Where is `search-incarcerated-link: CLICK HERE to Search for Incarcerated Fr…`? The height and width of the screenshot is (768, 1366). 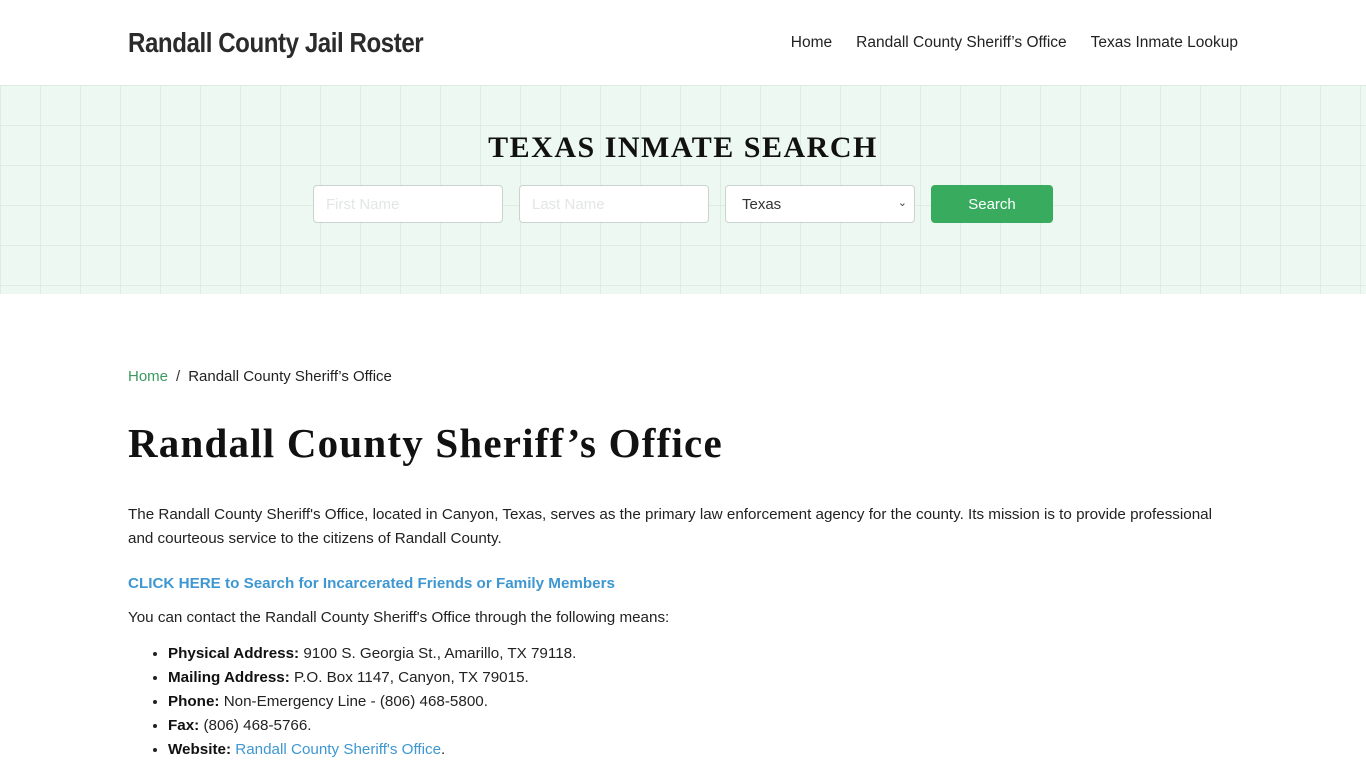
search-incarcerated-link: CLICK HERE to Search for Incarcerated Fr… is located at coordinates (371, 583).